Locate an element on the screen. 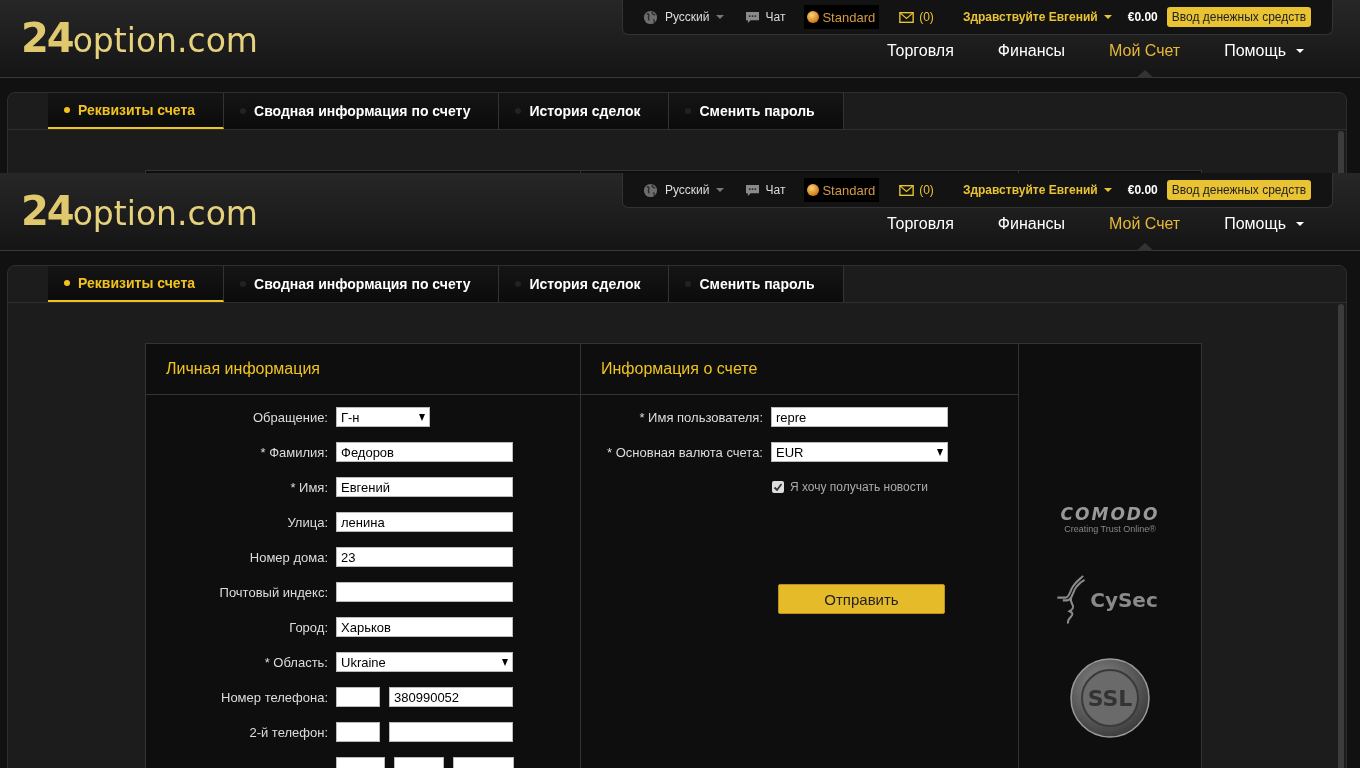  submit-button: Отправить is located at coordinates (861, 599).